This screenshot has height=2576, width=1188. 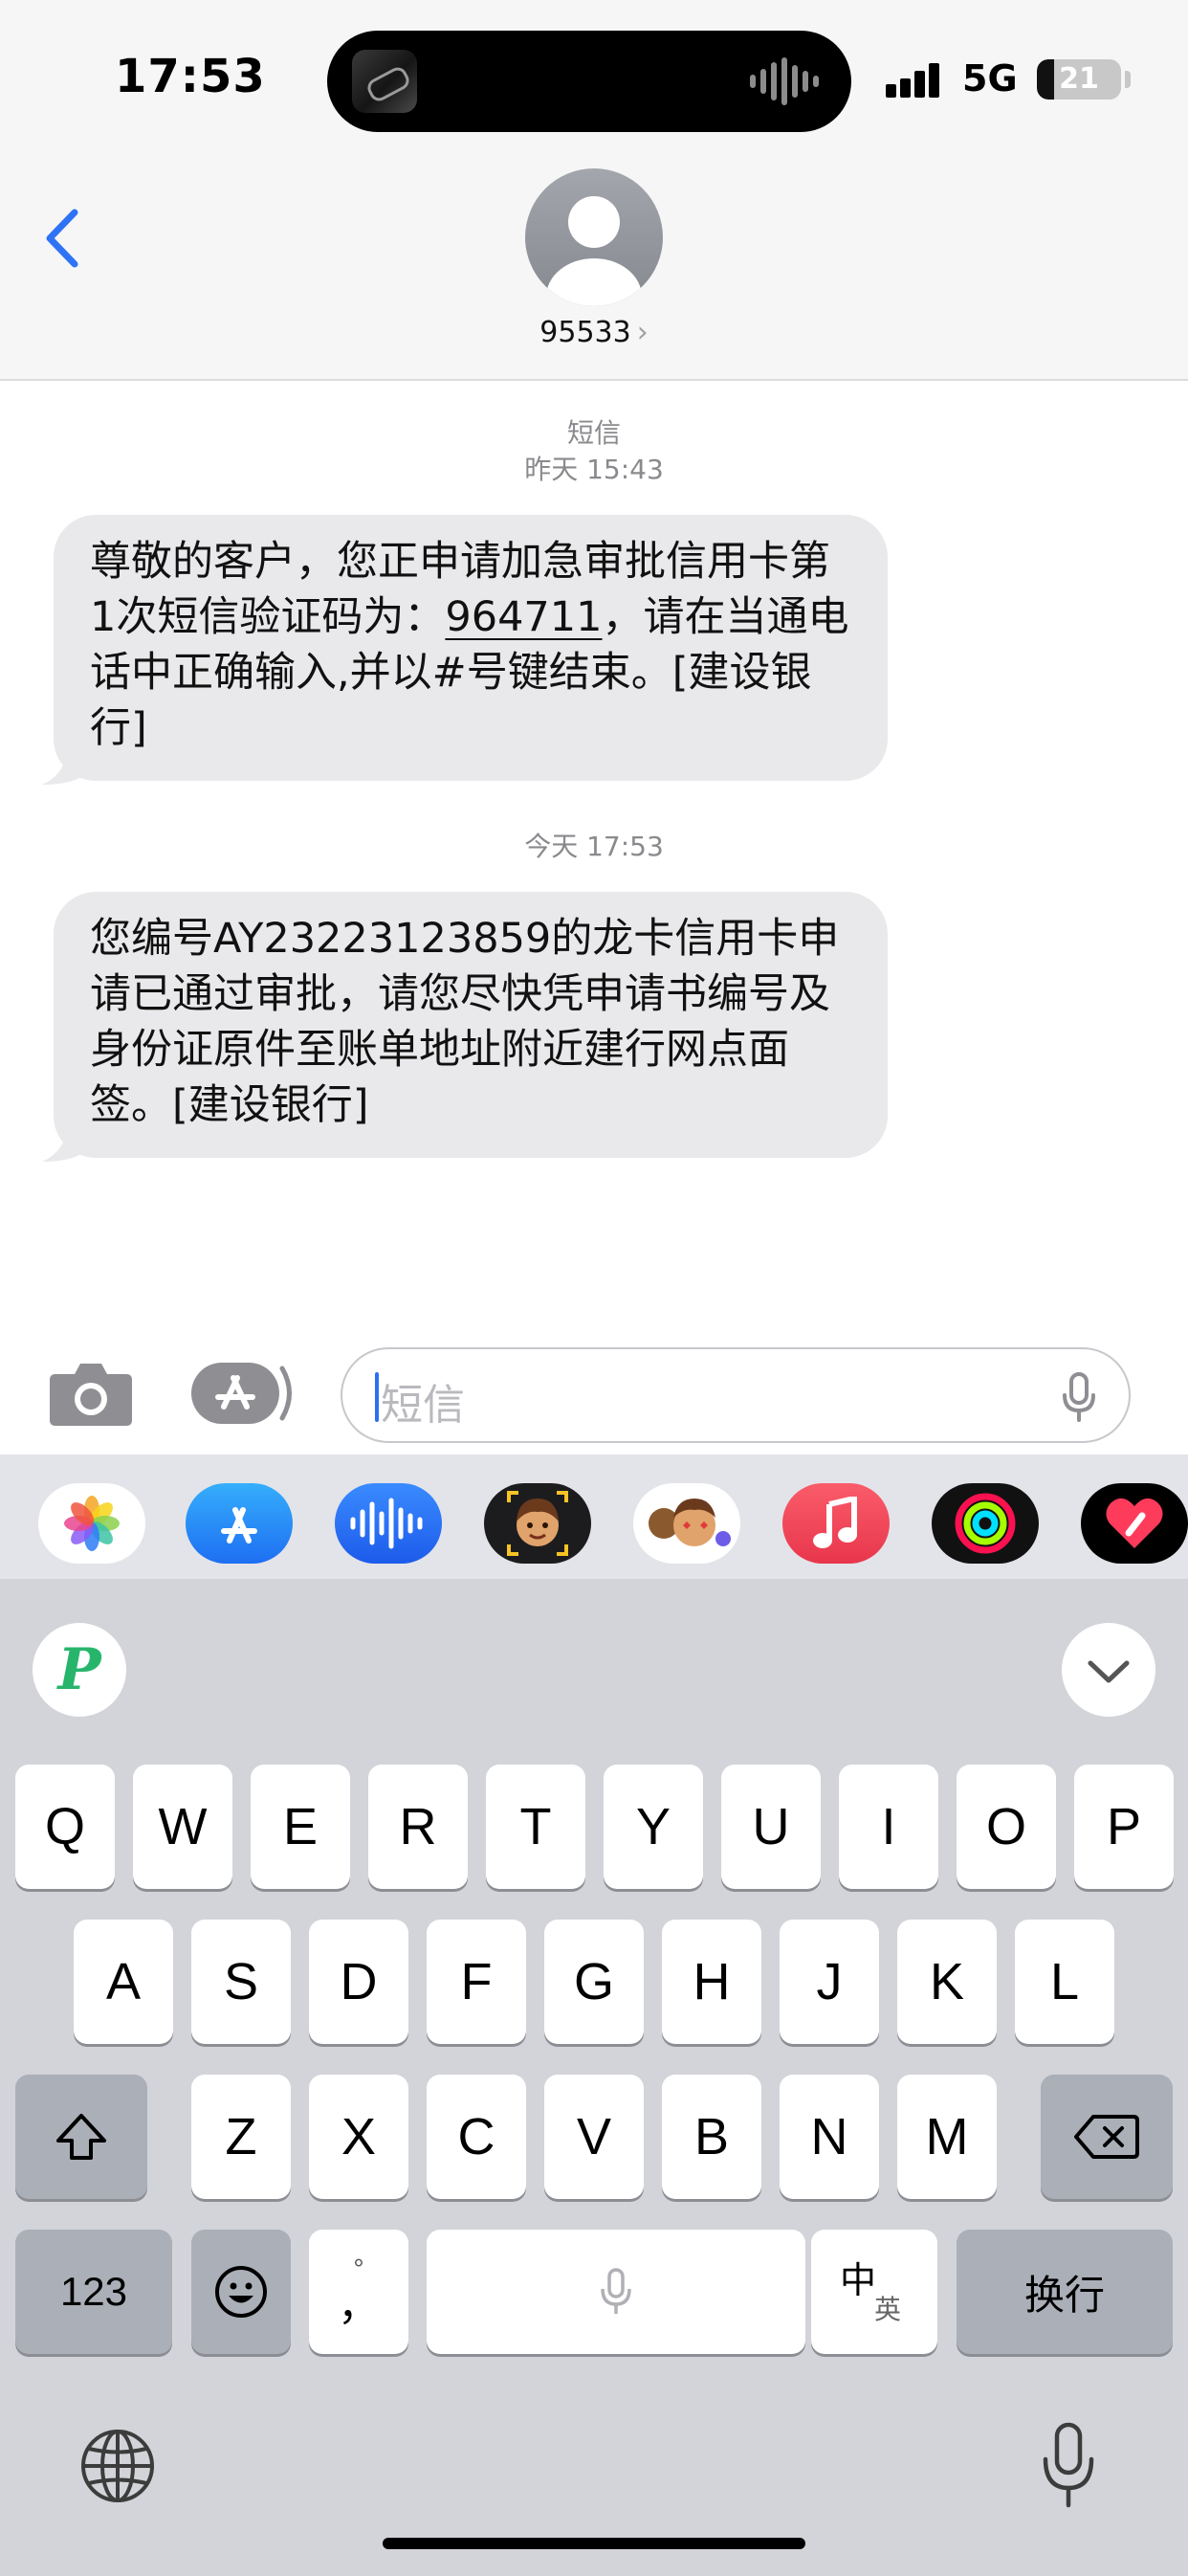 What do you see at coordinates (947, 2137) in the screenshot?
I see `key-m: M` at bounding box center [947, 2137].